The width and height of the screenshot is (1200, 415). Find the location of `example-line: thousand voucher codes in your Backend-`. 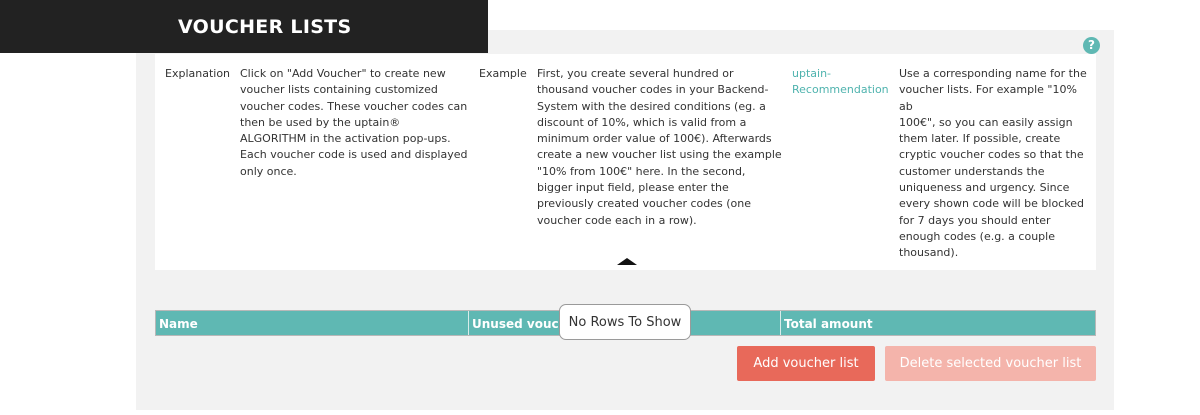

example-line: thousand voucher codes in your Backend- is located at coordinates (653, 90).